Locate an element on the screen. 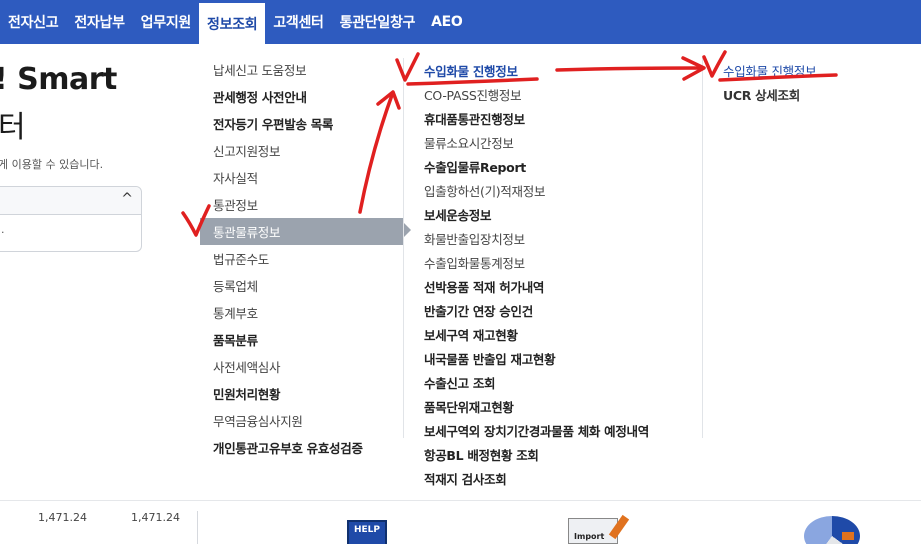 The image size is (921, 544). menu-item-bonded-transport: 보세운송정보 is located at coordinates (530, 214).